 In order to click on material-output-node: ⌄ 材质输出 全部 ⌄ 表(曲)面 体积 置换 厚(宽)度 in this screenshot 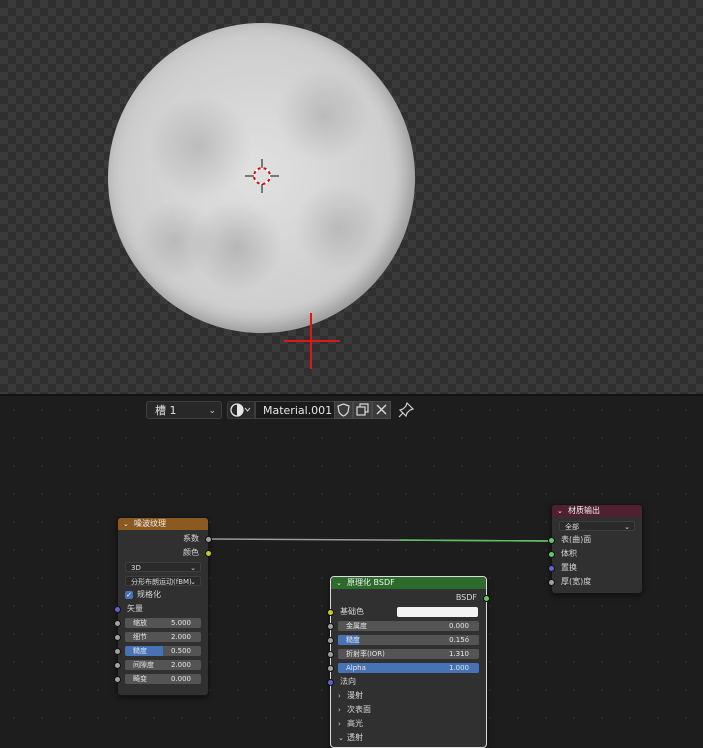, I will do `click(595, 549)`.